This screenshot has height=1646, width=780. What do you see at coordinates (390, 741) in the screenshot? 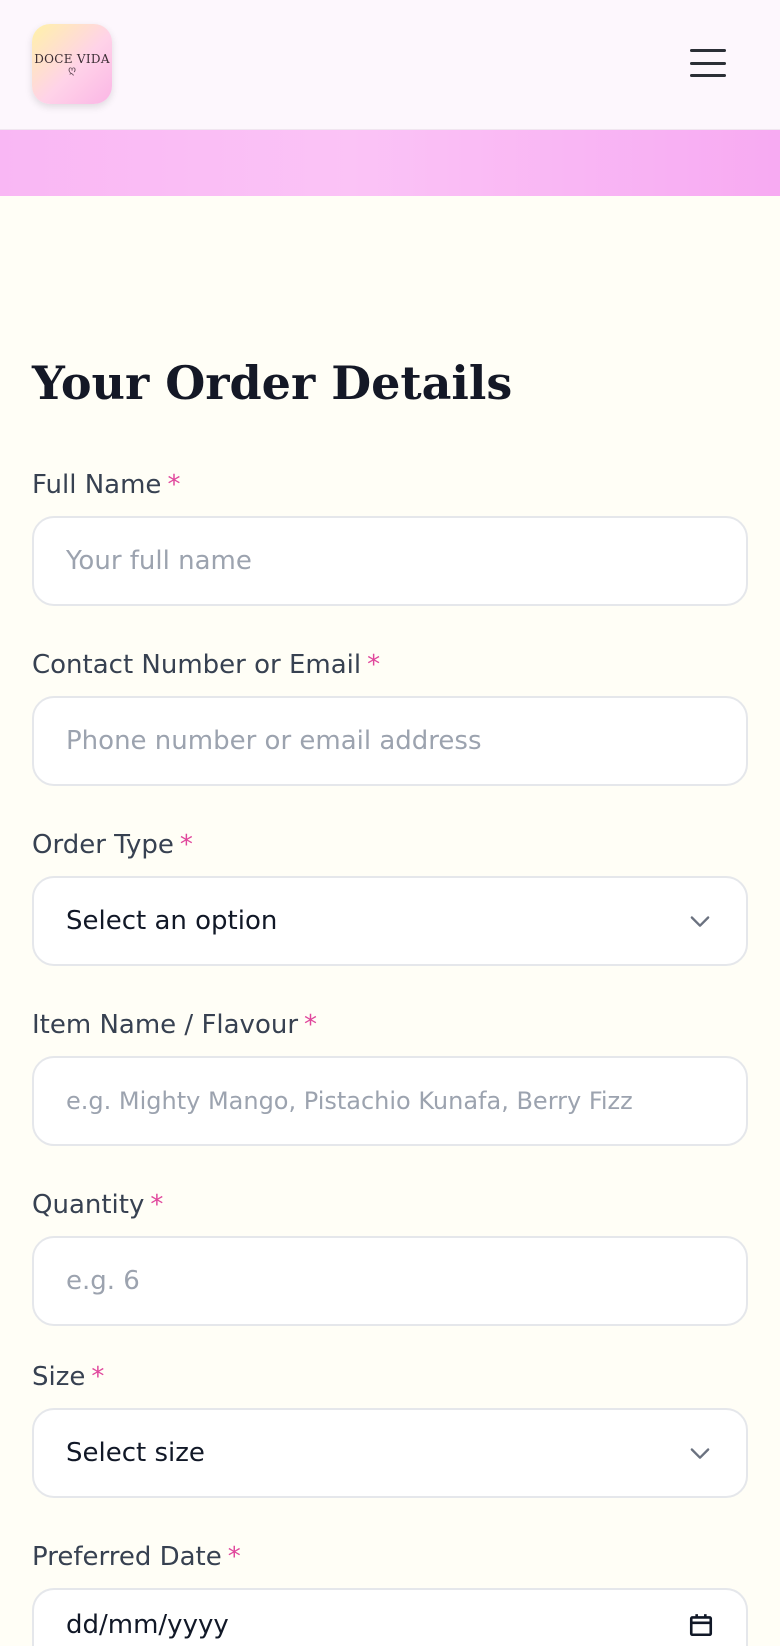
I see `contact-input` at bounding box center [390, 741].